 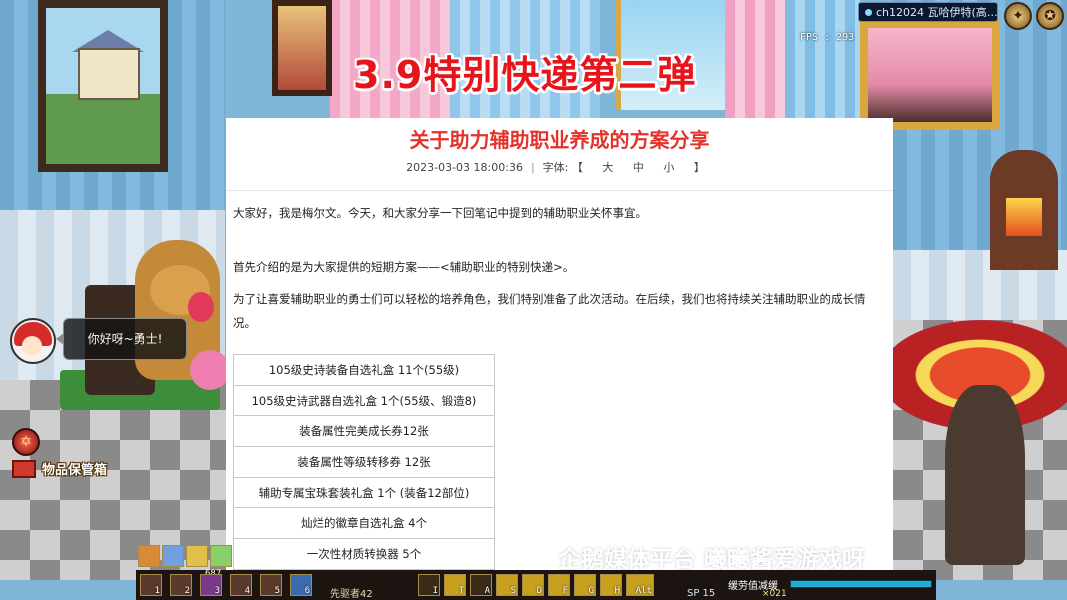 What do you see at coordinates (513, 591) in the screenshot?
I see `hotkey-label: S` at bounding box center [513, 591].